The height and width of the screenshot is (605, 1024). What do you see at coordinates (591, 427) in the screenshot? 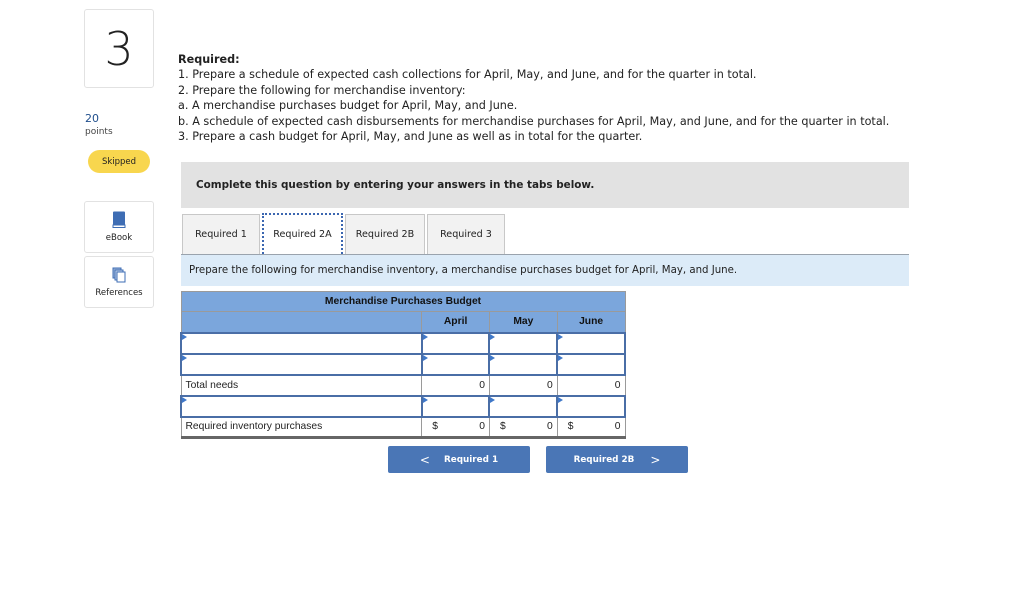
I see `june-required-purchases: $0` at bounding box center [591, 427].